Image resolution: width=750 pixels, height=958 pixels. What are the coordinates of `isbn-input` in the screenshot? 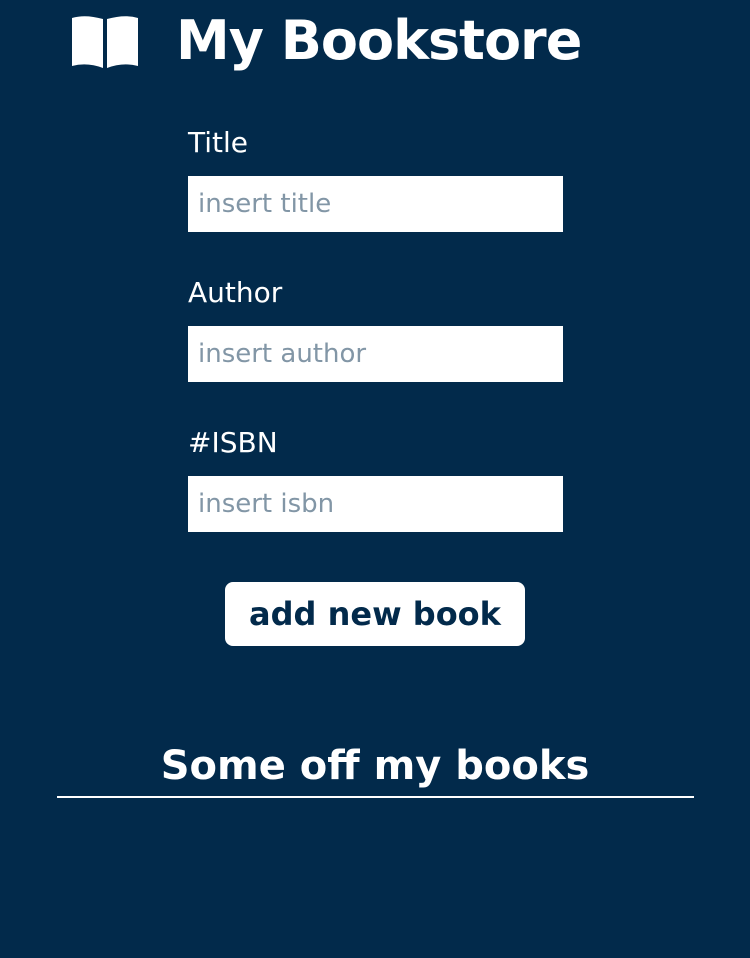 It's located at (375, 504).